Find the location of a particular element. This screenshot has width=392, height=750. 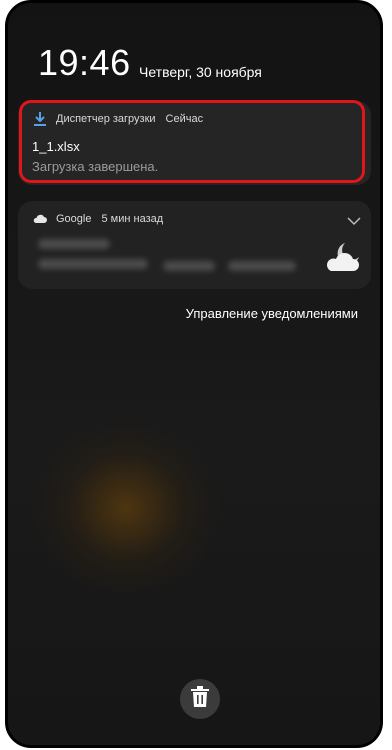

manage-notifications-link: Управление уведомлениями is located at coordinates (272, 313).